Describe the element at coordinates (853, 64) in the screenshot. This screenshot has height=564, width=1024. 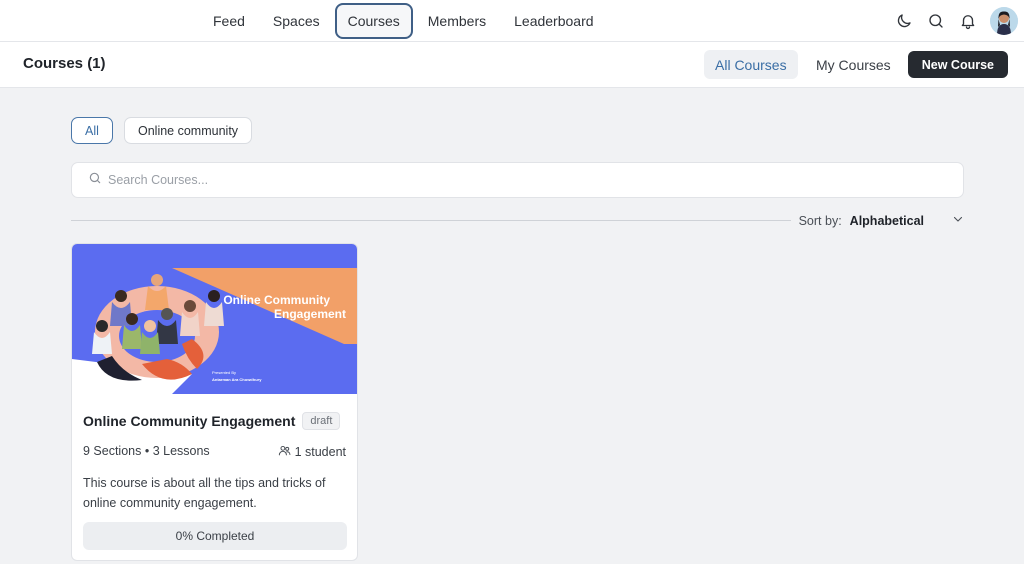
I see `tab-my-courses: My Courses` at that location.